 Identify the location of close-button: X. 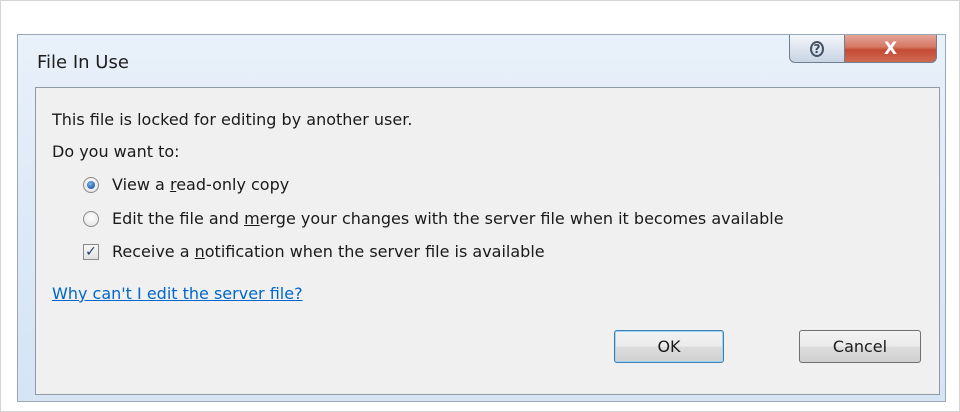
(891, 49).